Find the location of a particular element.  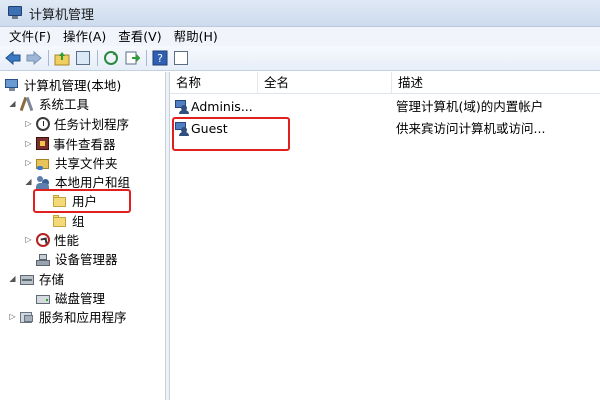

tree-item-event-viewer: ▷ 事件查看器 is located at coordinates (70, 143).